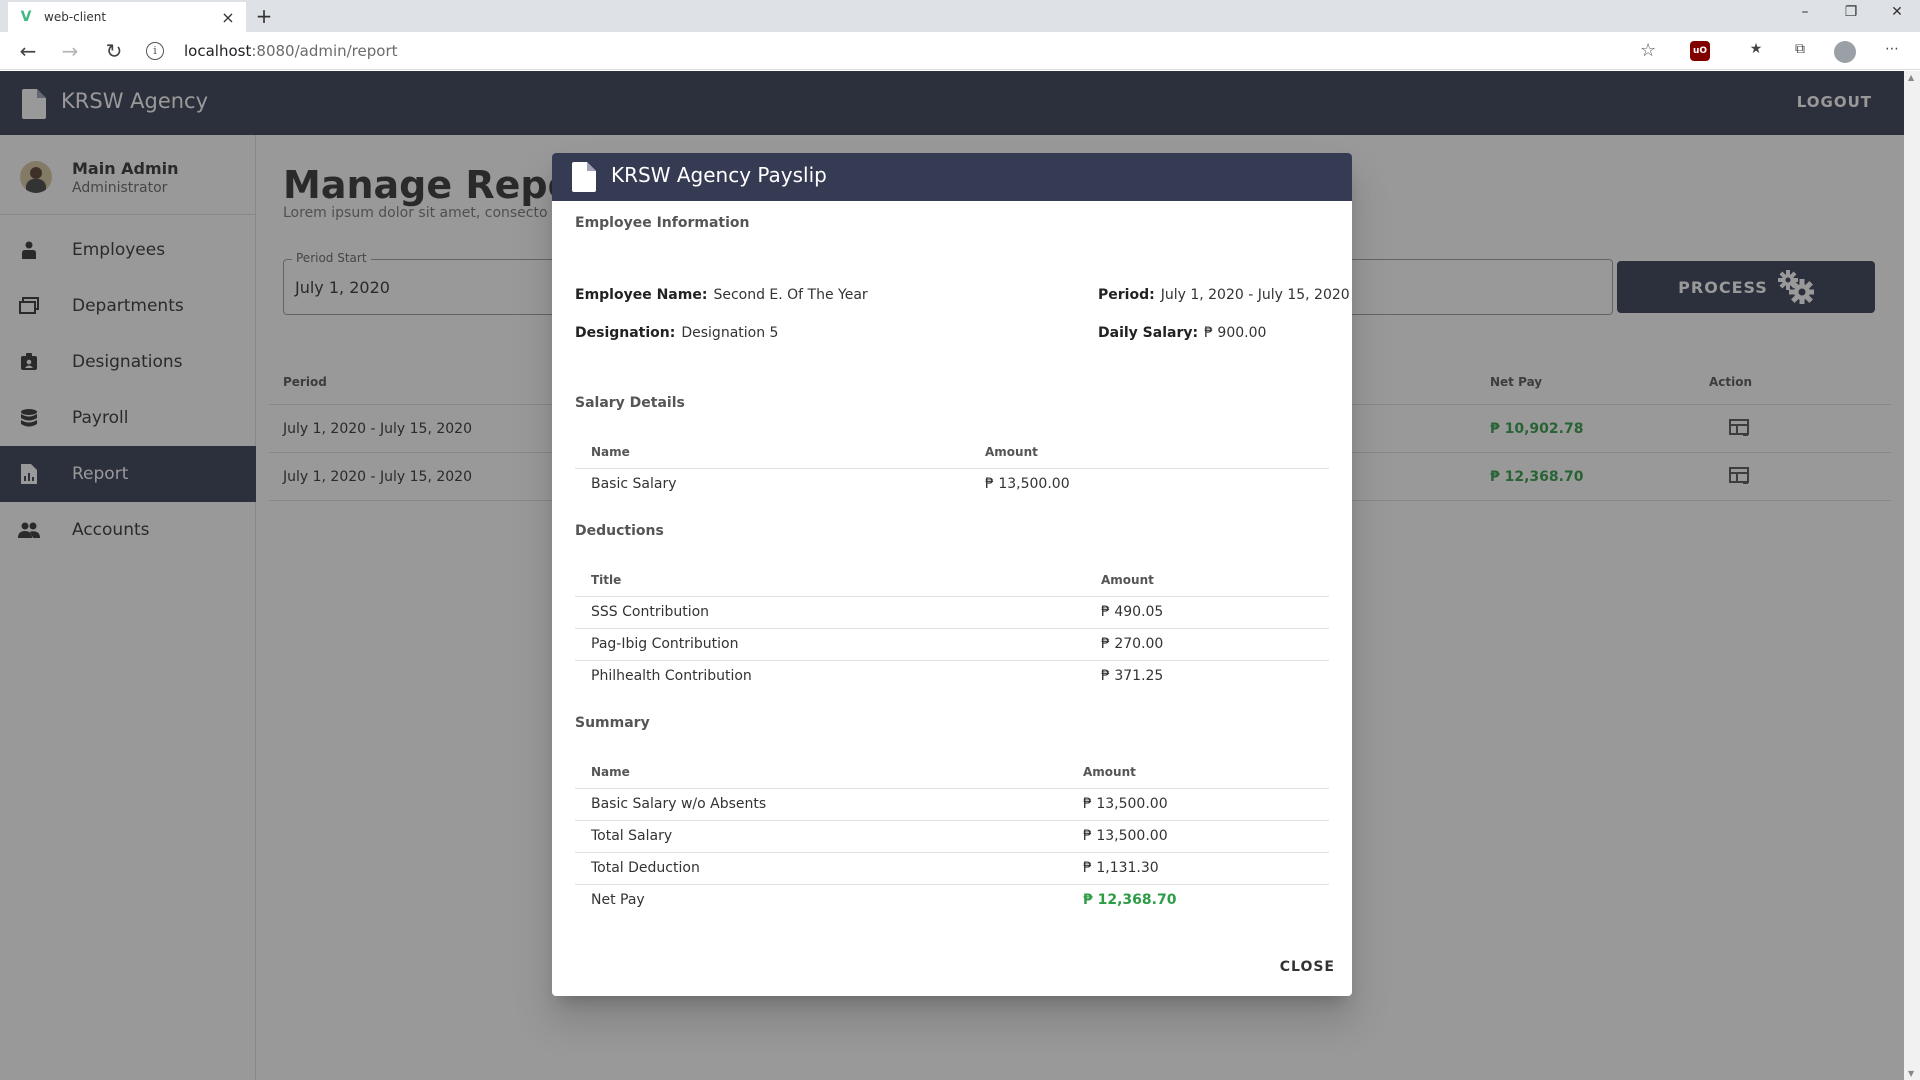  Describe the element at coordinates (671, 676) in the screenshot. I see `row-name: Philhealth Contribution` at that location.